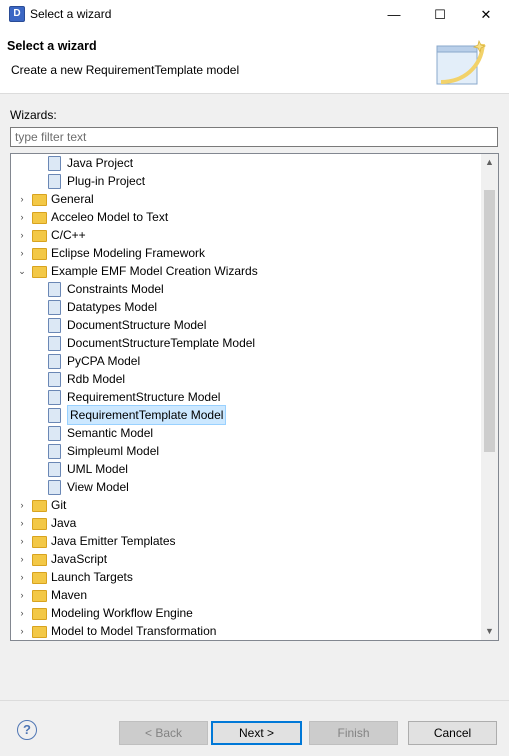 The height and width of the screenshot is (756, 509). I want to click on banner-heading: Select a wizard, so click(52, 46).